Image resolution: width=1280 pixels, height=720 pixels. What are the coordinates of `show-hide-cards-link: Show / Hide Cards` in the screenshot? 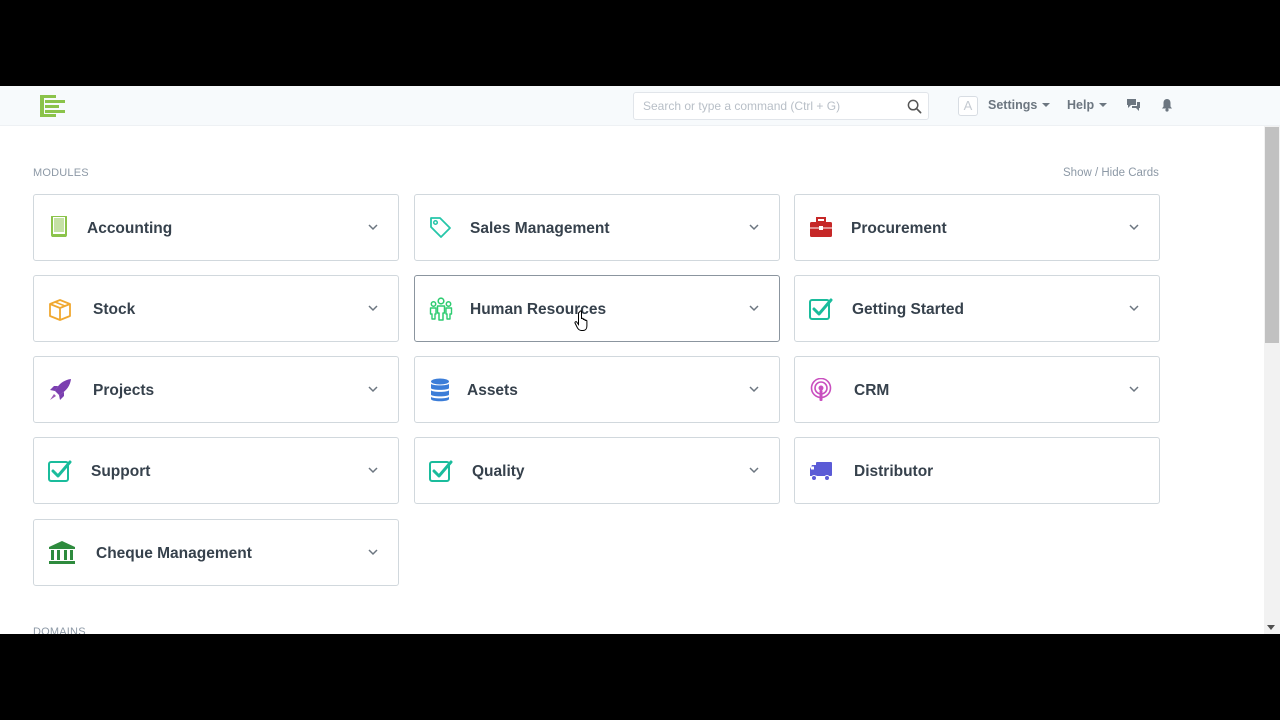 It's located at (1111, 173).